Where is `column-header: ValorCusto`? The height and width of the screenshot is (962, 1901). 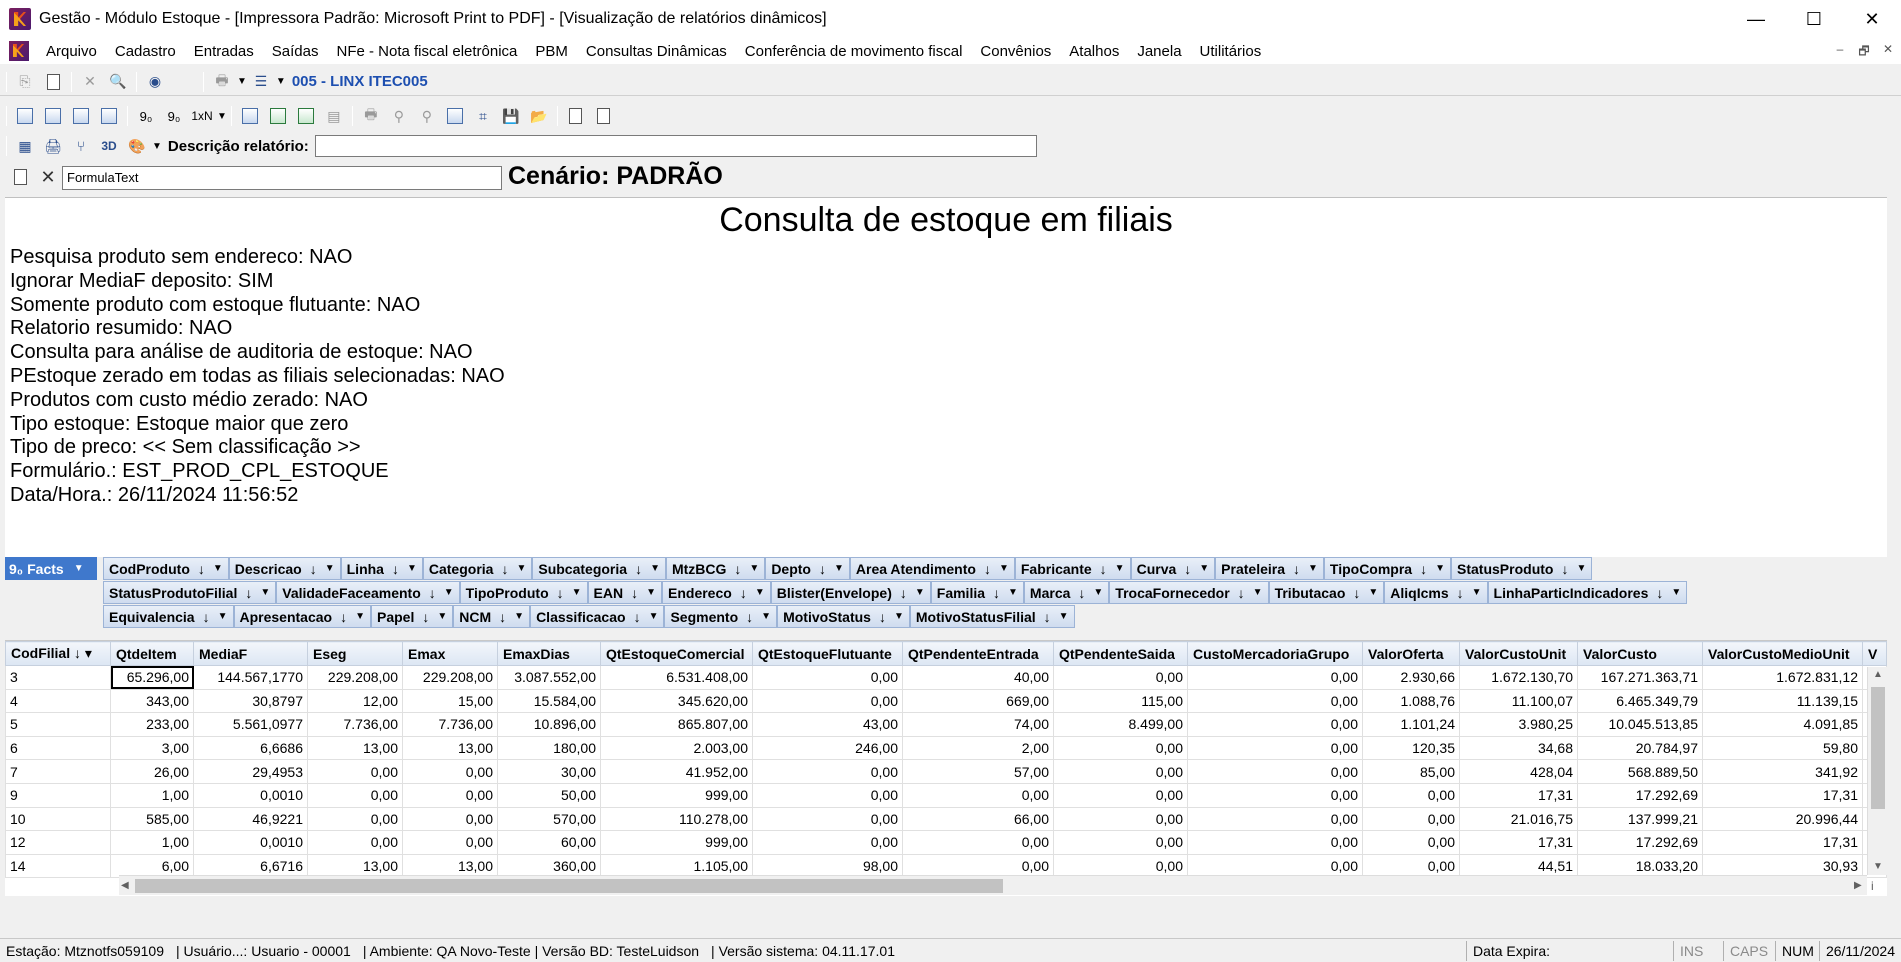
column-header: ValorCusto is located at coordinates (1640, 653).